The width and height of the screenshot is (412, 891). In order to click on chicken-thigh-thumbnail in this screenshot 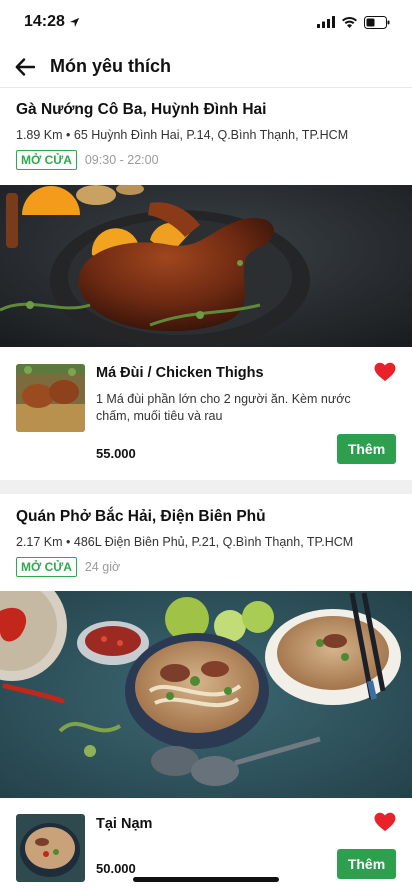, I will do `click(50, 398)`.